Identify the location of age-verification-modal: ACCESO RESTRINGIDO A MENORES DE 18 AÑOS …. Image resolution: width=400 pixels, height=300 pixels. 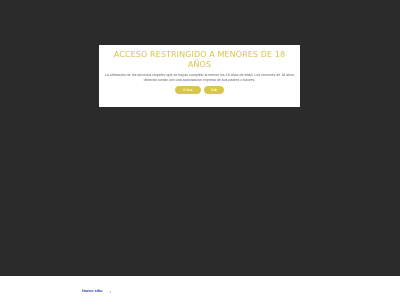
(199, 76).